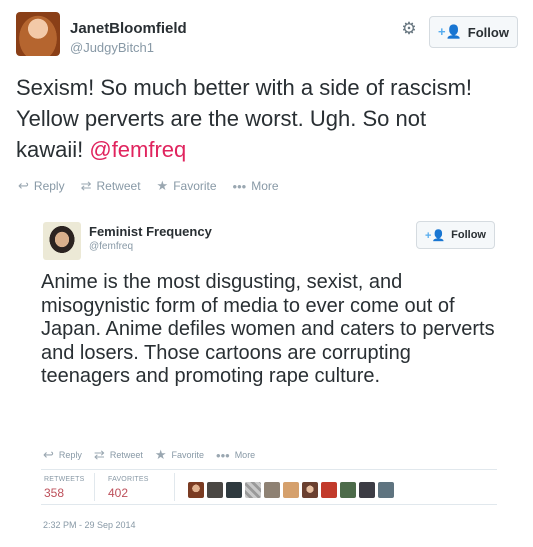  What do you see at coordinates (188, 455) in the screenshot?
I see `embedded-favorite-label: Favorite` at bounding box center [188, 455].